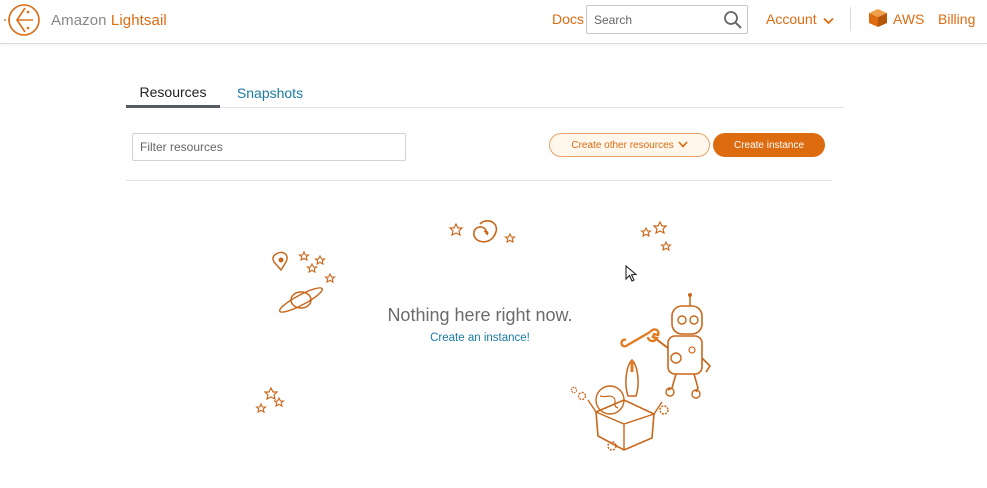  What do you see at coordinates (850, 19) in the screenshot?
I see `header-divider` at bounding box center [850, 19].